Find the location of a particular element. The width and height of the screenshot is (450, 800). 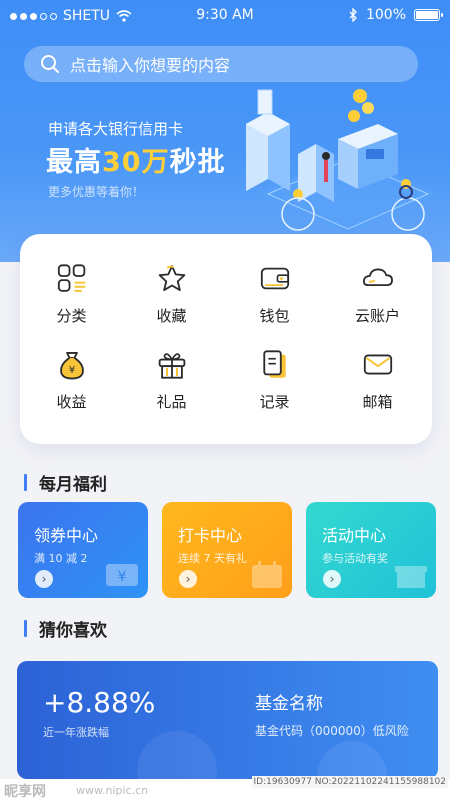

wallet-icon is located at coordinates (274, 278).